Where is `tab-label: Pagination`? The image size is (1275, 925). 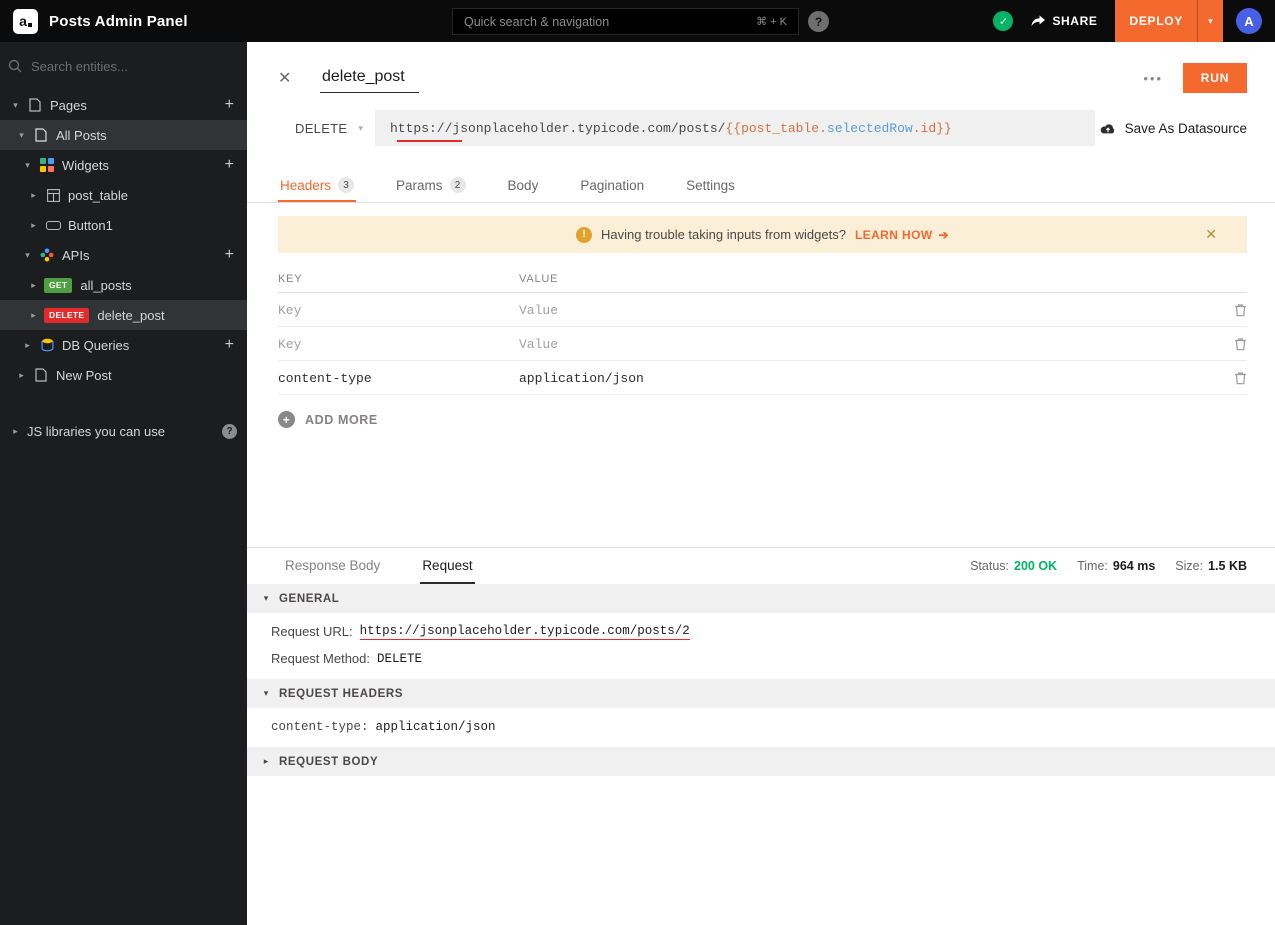 tab-label: Pagination is located at coordinates (612, 185).